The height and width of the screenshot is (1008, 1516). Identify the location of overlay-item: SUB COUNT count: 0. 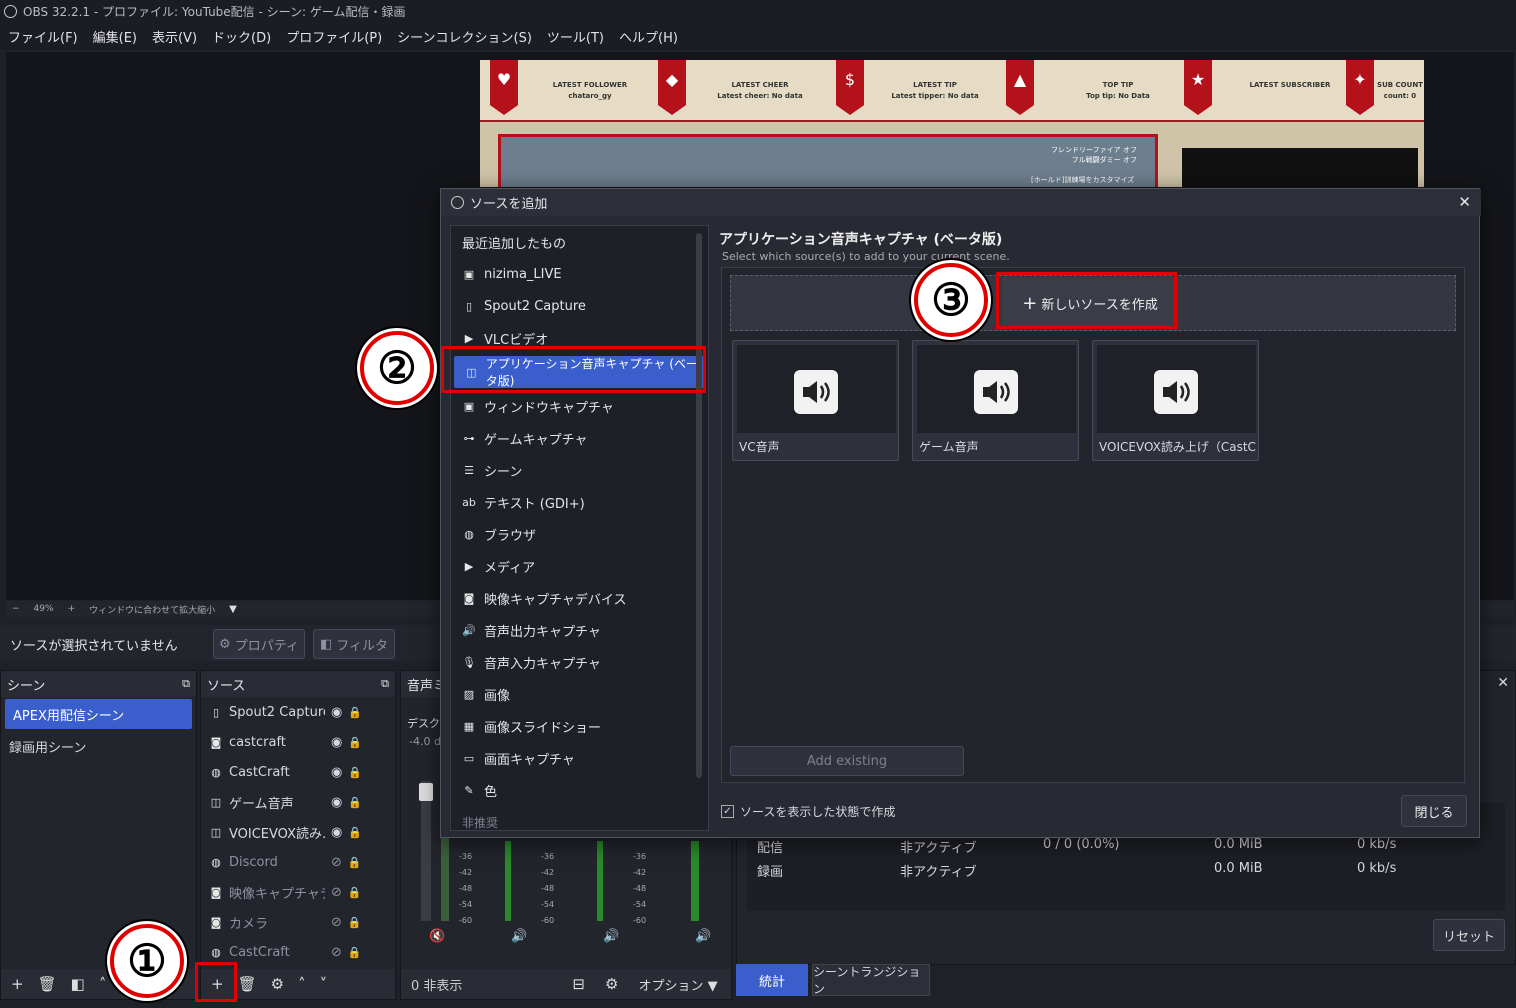
(1400, 90).